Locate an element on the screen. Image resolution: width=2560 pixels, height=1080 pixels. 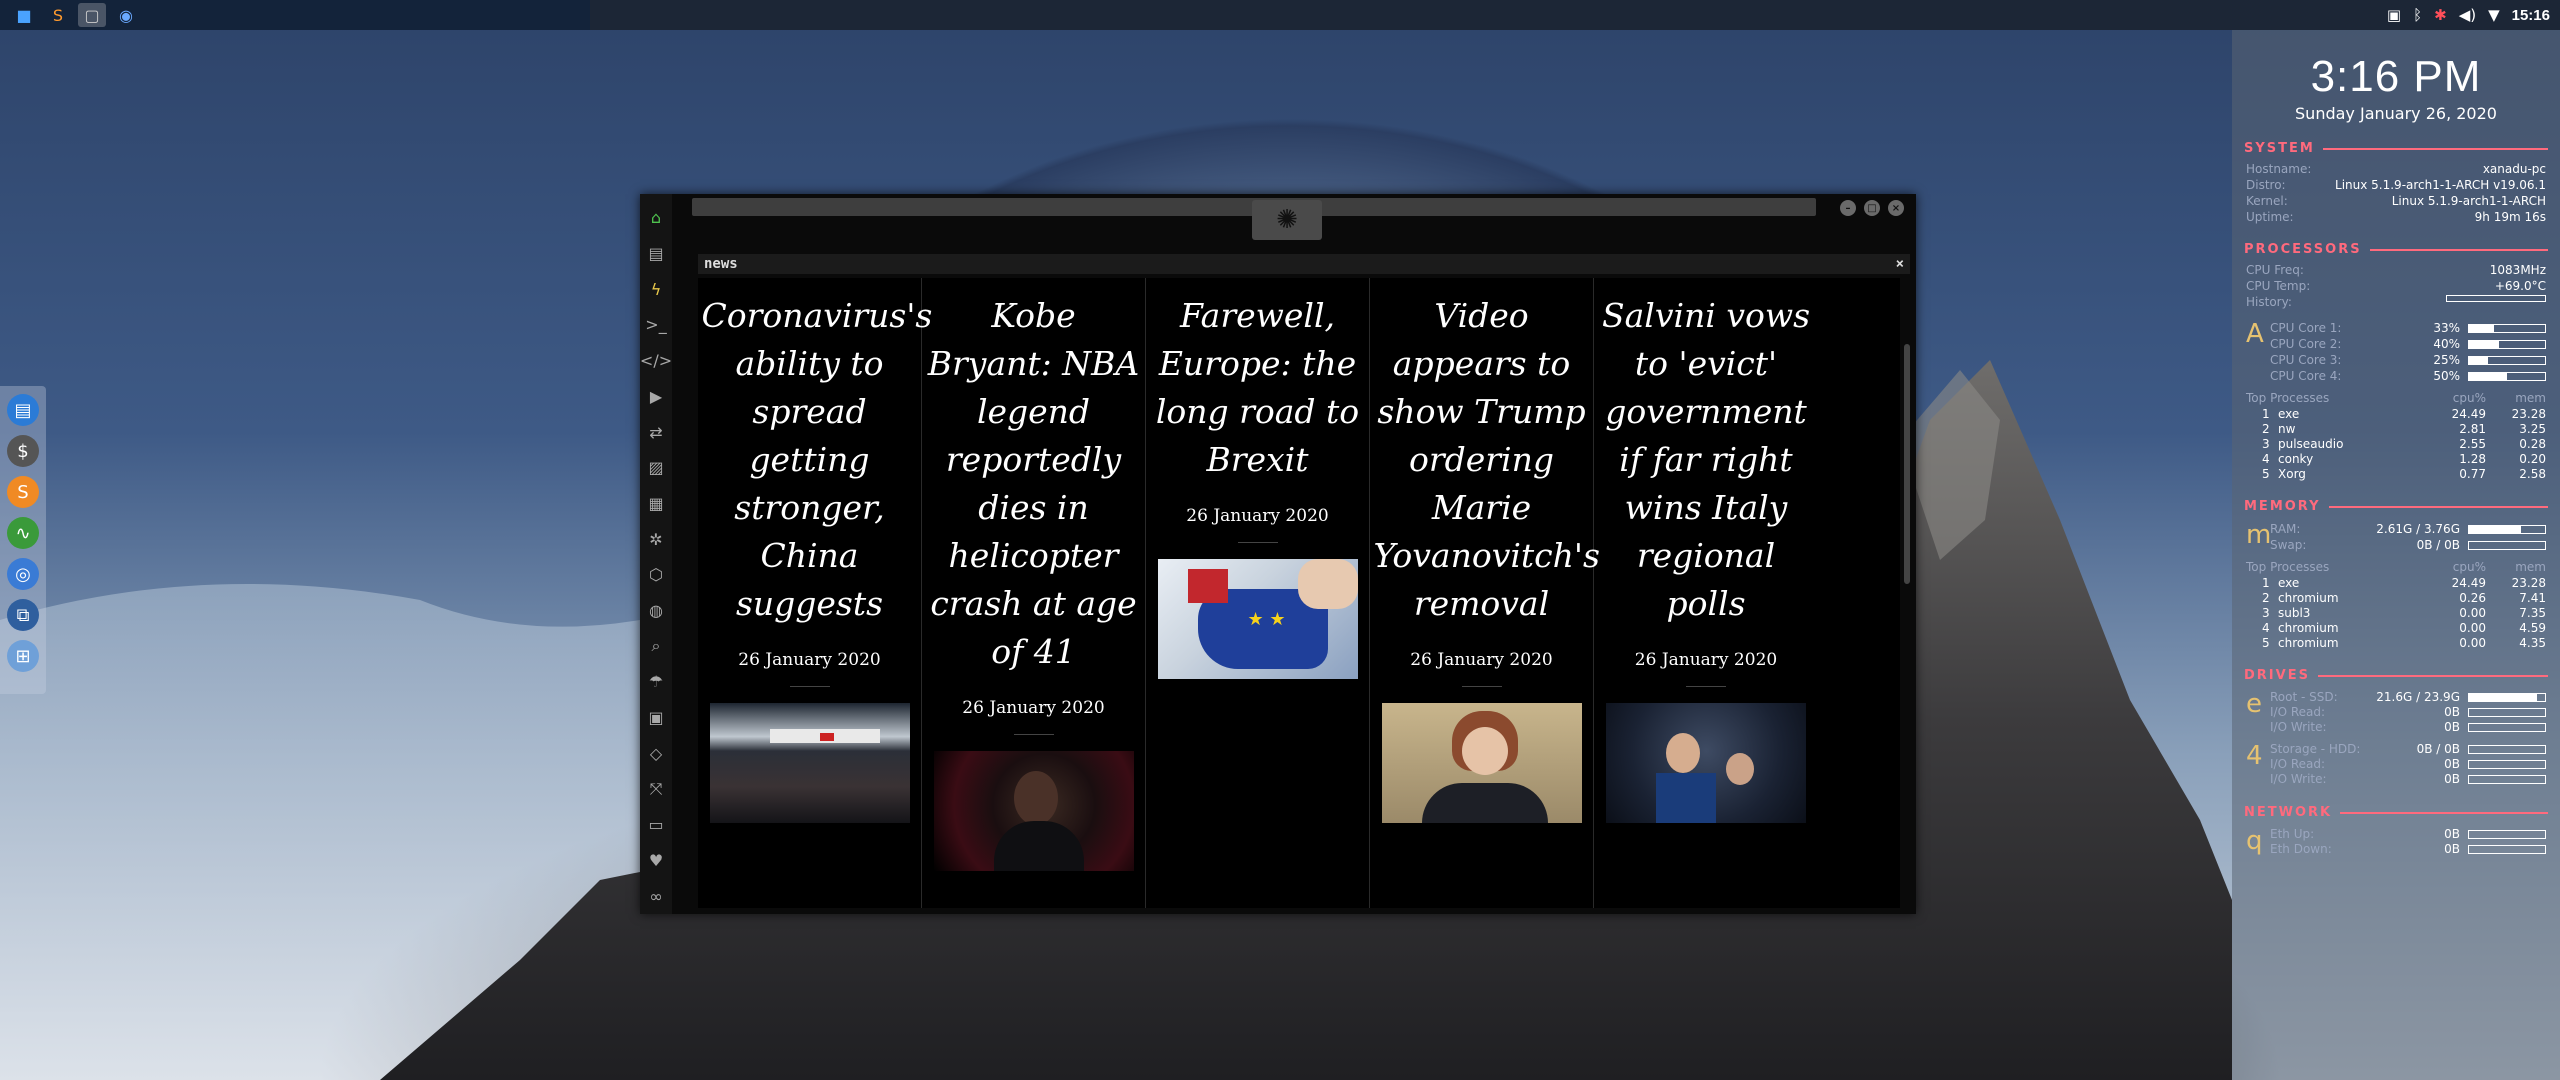
news-scrollbar is located at coordinates (1907, 464).